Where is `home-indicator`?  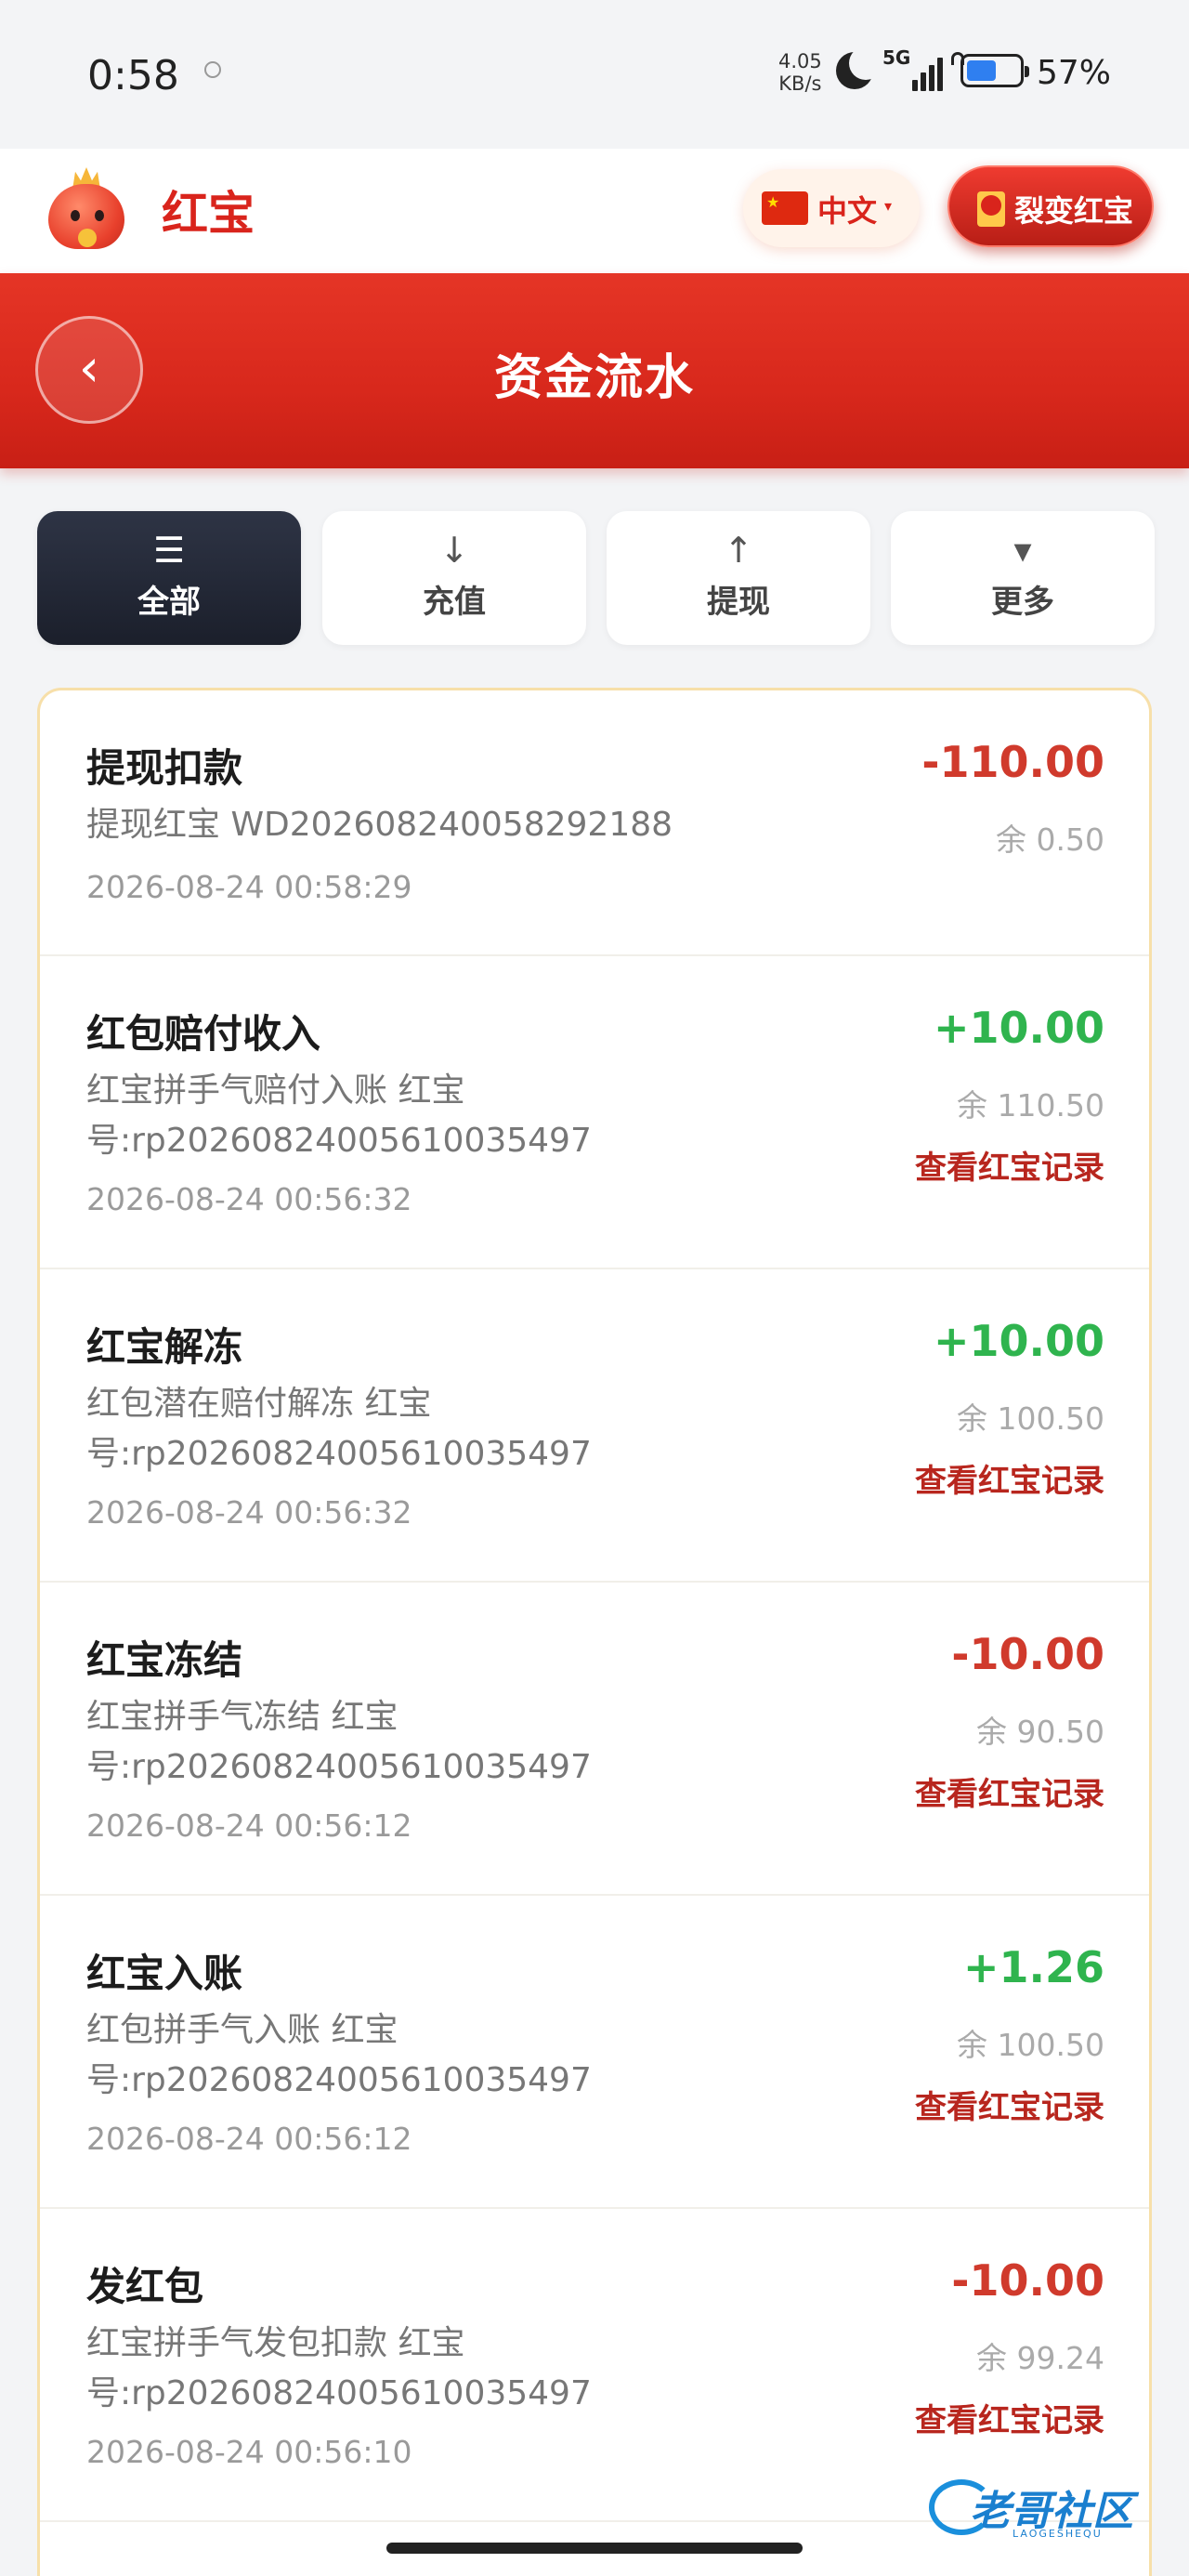
home-indicator is located at coordinates (594, 2548).